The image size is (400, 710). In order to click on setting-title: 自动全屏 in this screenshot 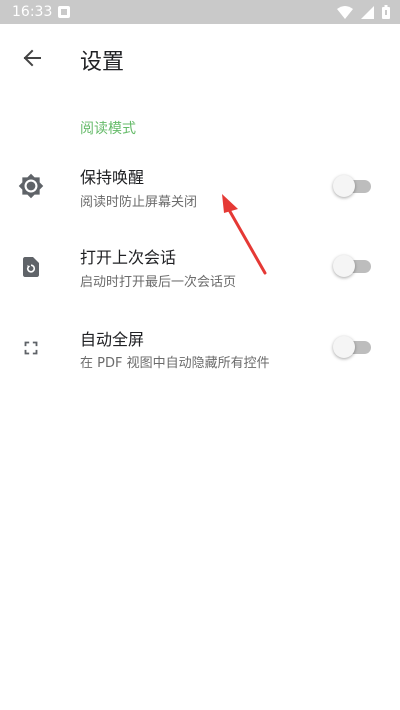, I will do `click(112, 339)`.